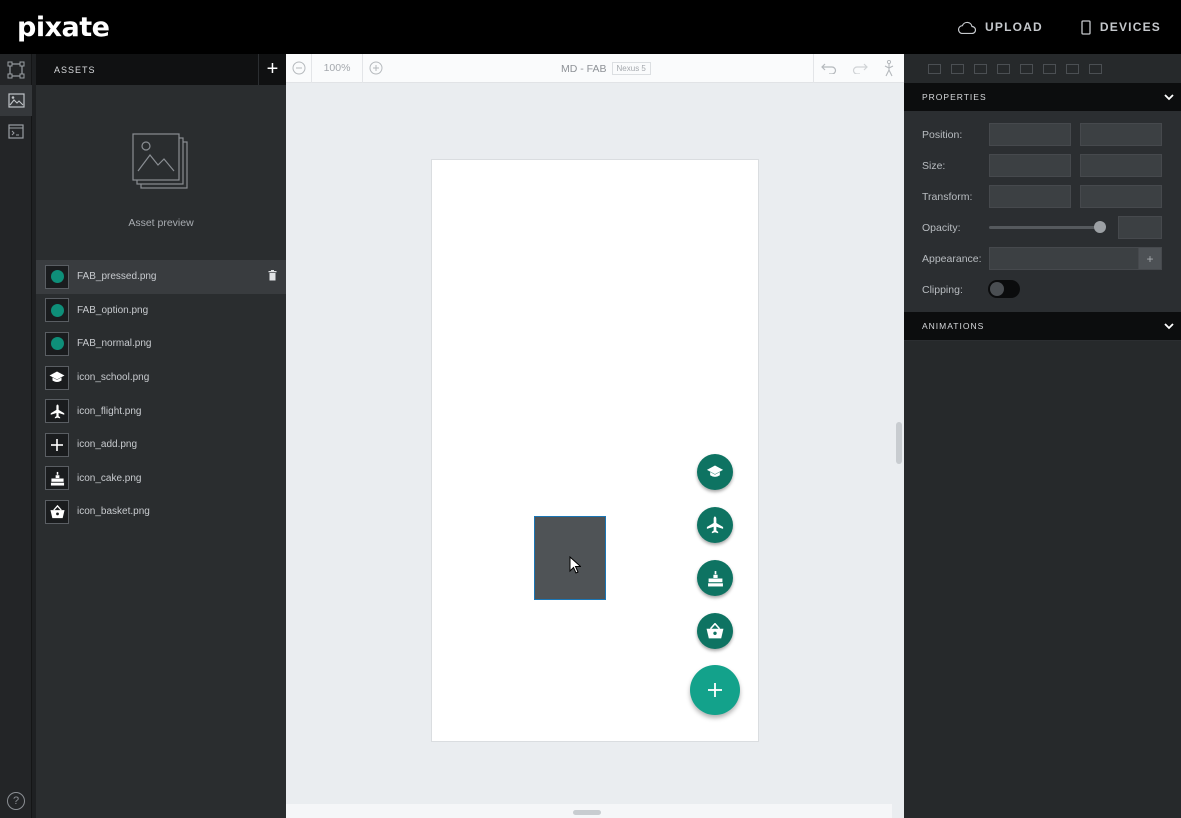 This screenshot has height=818, width=1181. I want to click on layers-tool-button, so click(16, 69).